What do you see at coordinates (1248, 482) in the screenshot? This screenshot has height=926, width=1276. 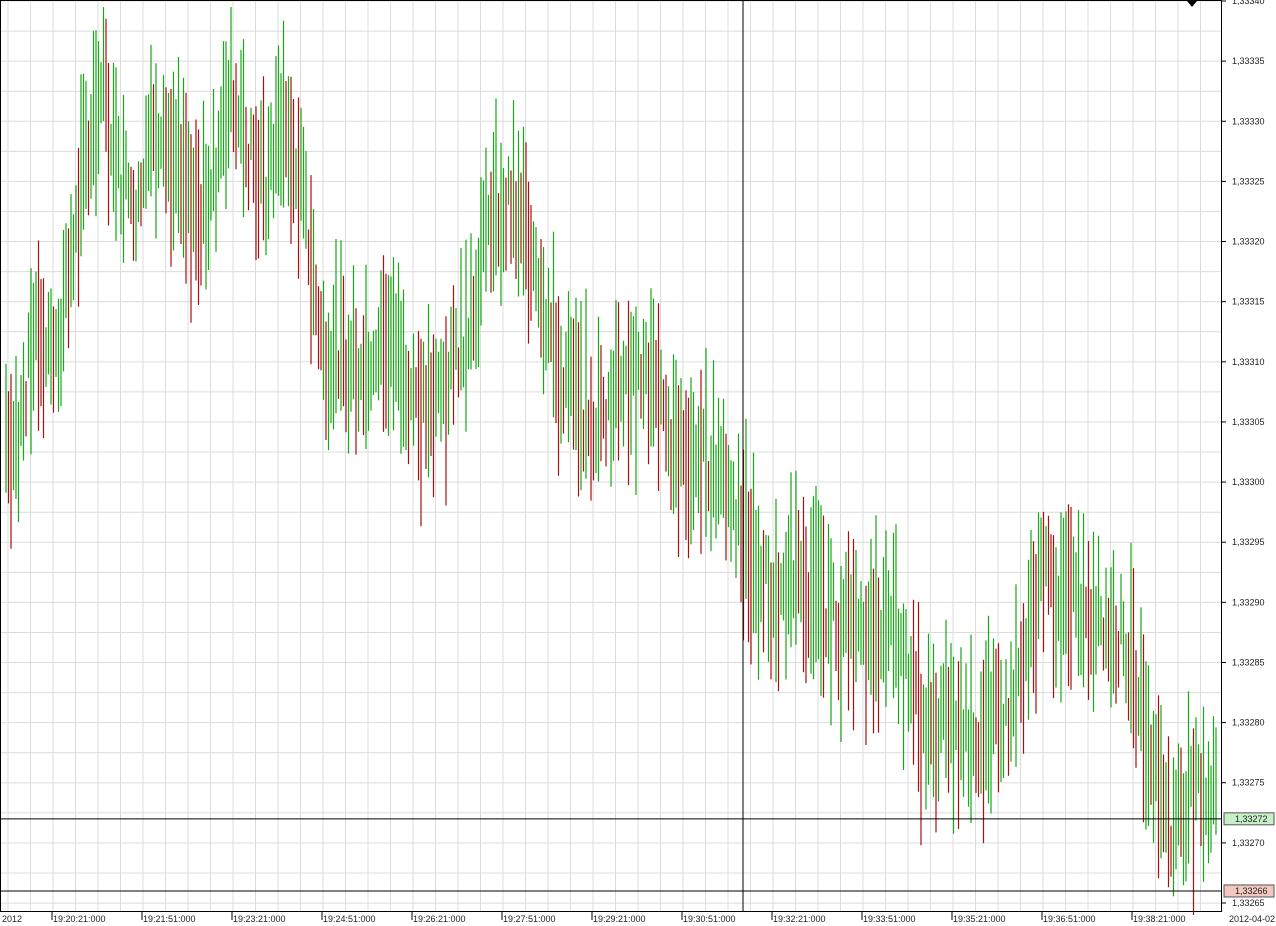 I see `y-tick-label: 1,33300` at bounding box center [1248, 482].